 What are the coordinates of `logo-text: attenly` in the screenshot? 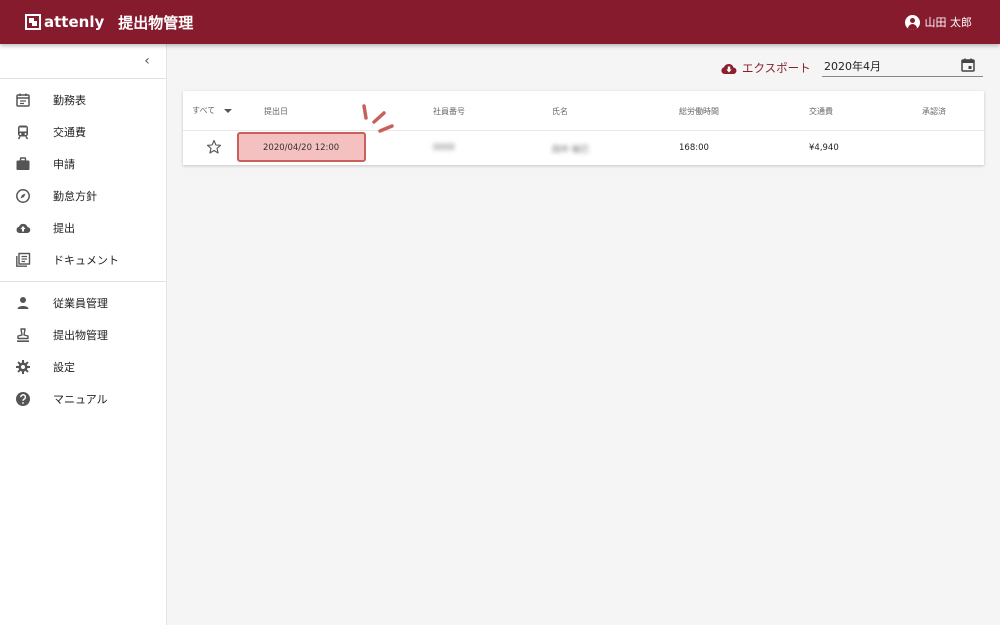 It's located at (74, 22).